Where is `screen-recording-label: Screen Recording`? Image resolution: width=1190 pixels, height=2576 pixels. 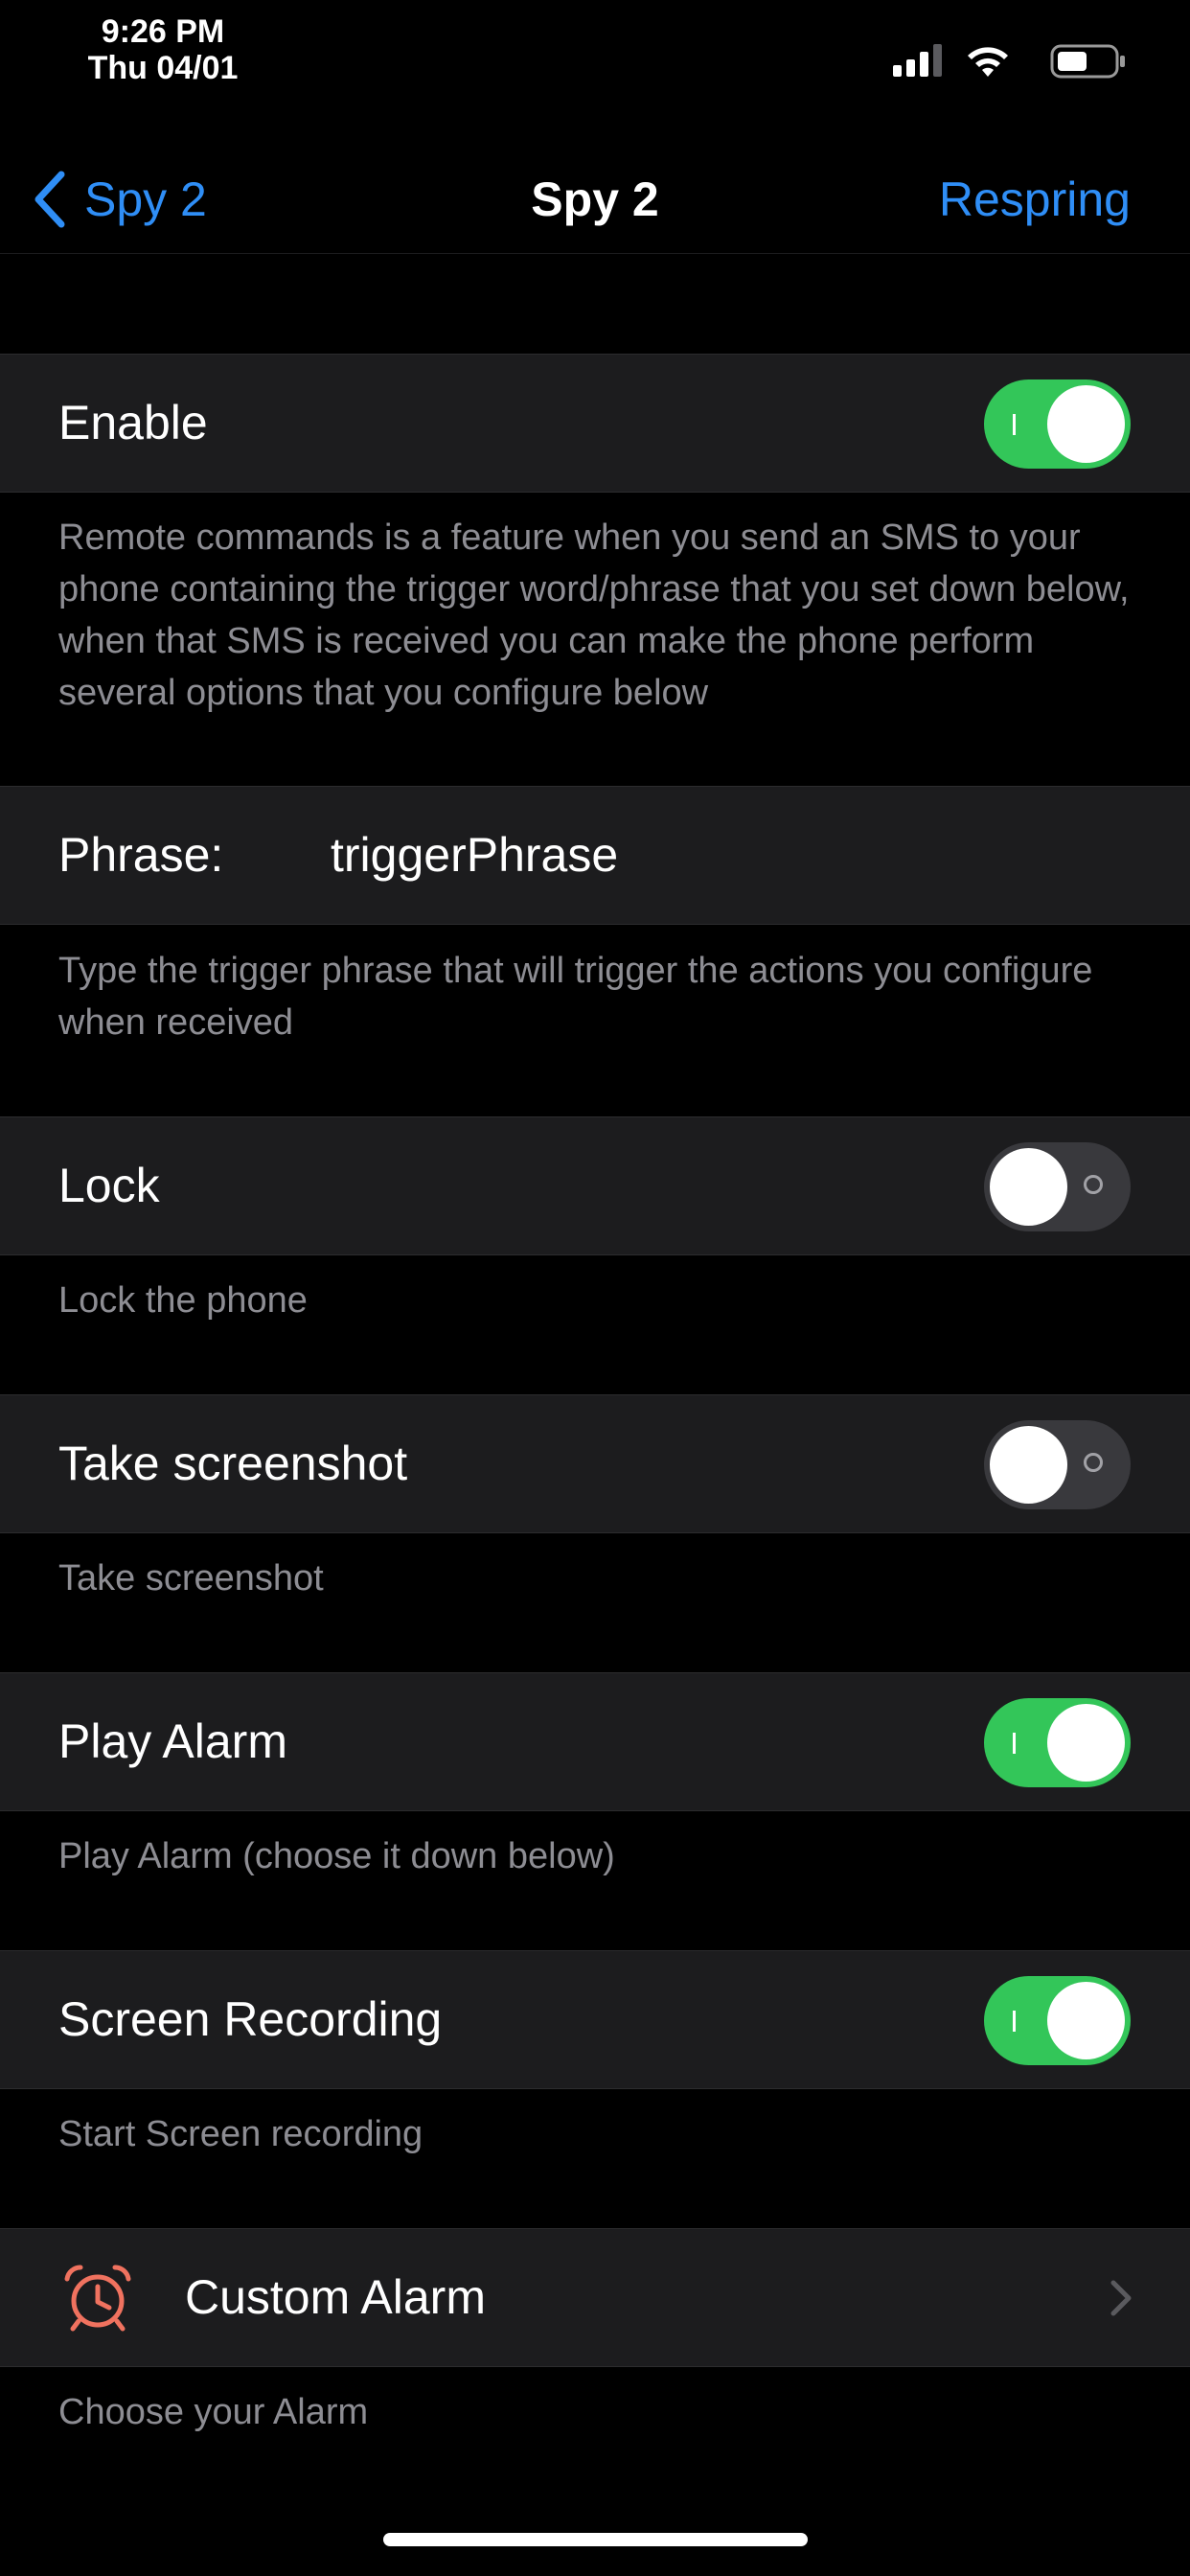
screen-recording-label: Screen Recording is located at coordinates (250, 2019).